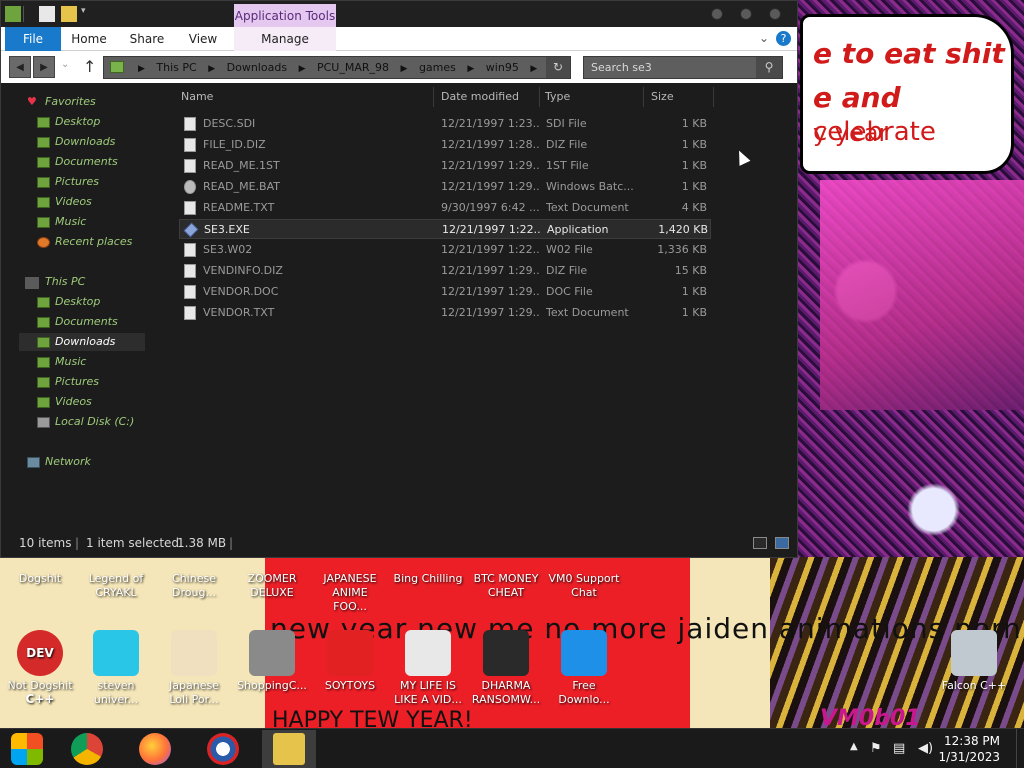 Image resolution: width=1024 pixels, height=768 pixels. What do you see at coordinates (851, 133) in the screenshot?
I see `speech-line-3: y year` at bounding box center [851, 133].